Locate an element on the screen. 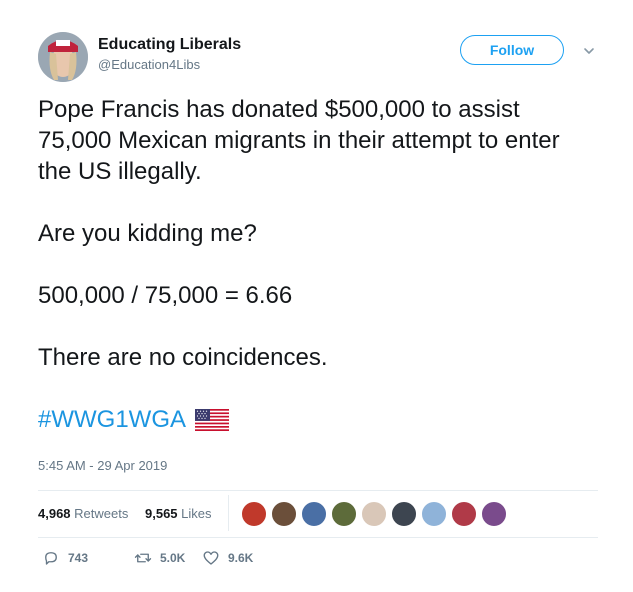 Image resolution: width=633 pixels, height=592 pixels. retweets-count: 4,968 is located at coordinates (54, 513).